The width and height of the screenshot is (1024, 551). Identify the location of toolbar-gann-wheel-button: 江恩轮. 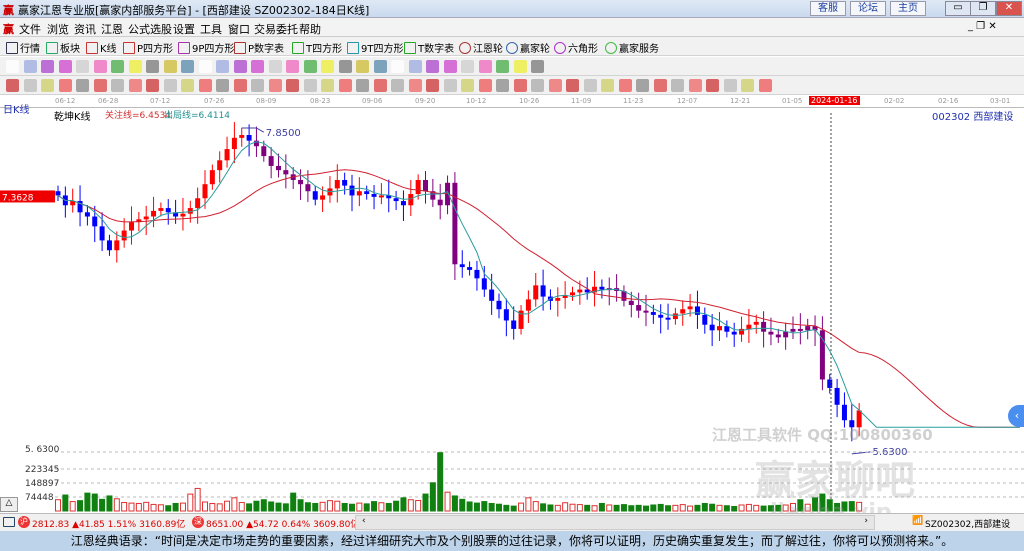
(481, 47).